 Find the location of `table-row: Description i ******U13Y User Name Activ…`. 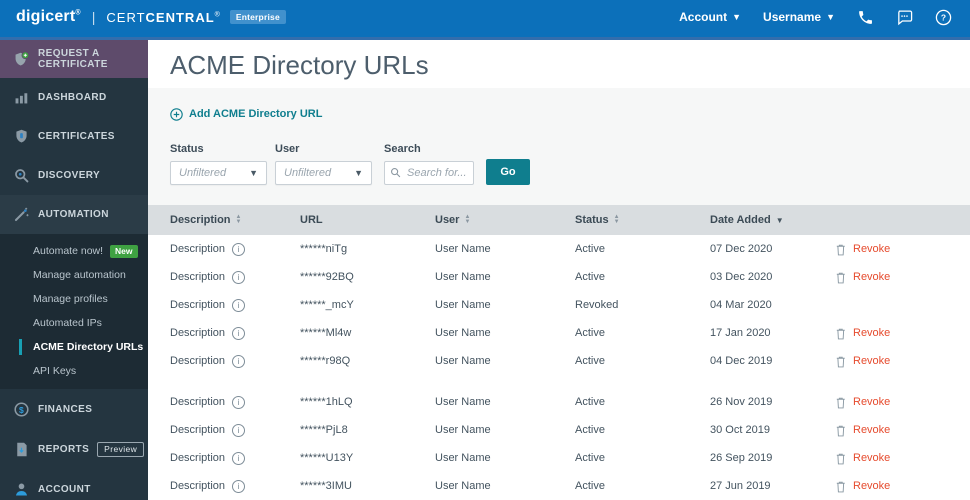

table-row: Description i ******U13Y User Name Activ… is located at coordinates (559, 458).